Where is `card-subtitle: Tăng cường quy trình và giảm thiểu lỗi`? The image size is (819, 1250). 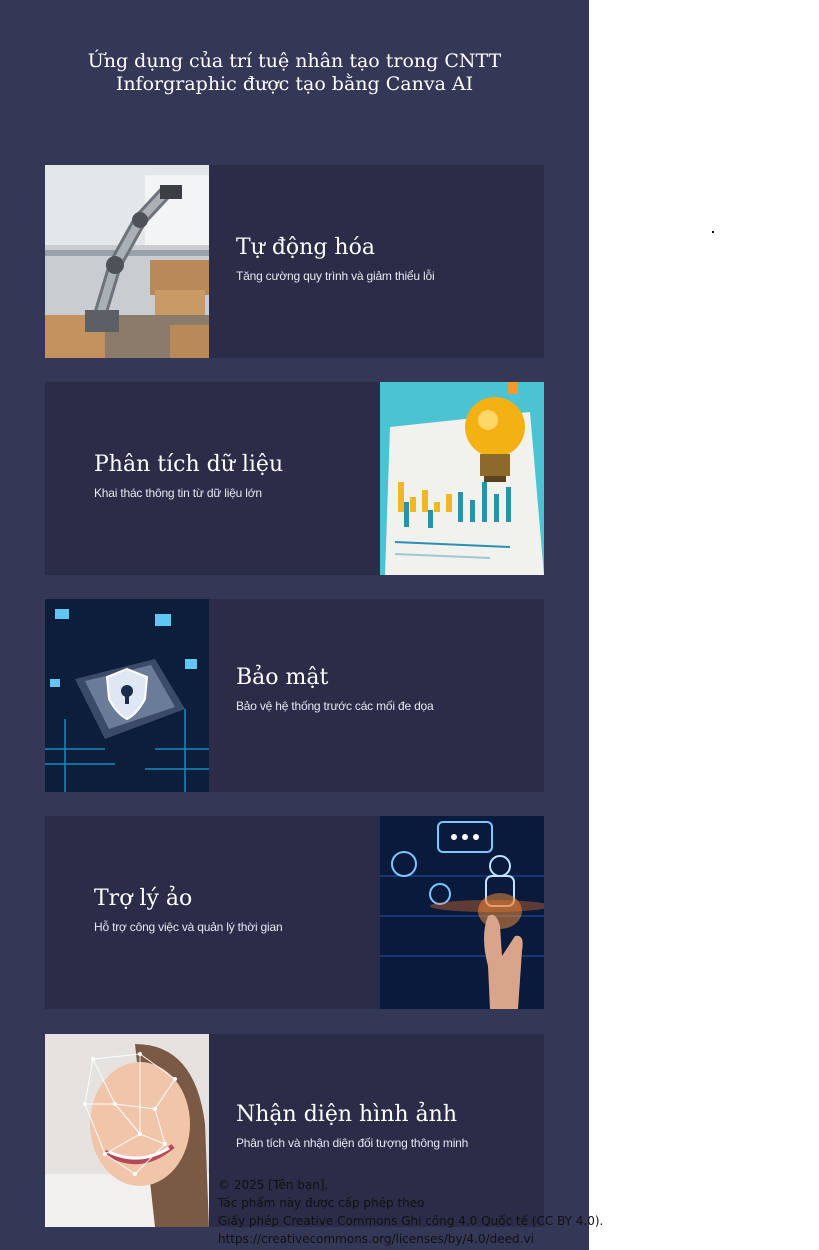 card-subtitle: Tăng cường quy trình và giảm thiểu lỗi is located at coordinates (335, 276).